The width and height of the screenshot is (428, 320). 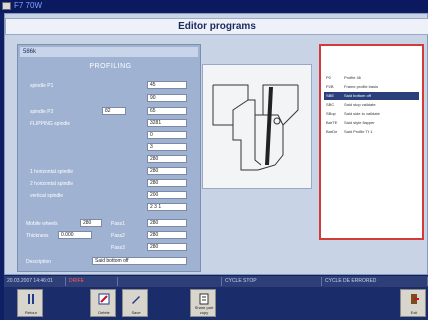 I want to click on pass1-field: 280, so click(x=167, y=223).